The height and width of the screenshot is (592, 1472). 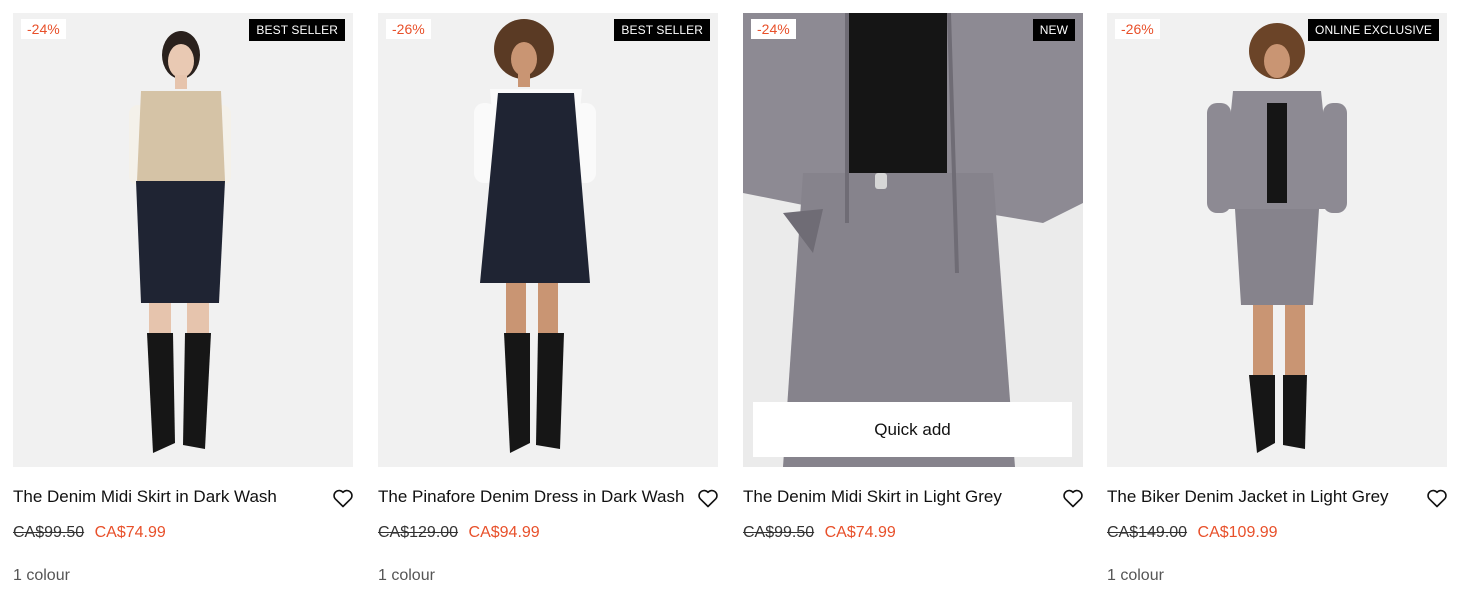 I want to click on online-exclusive-badge: ONLINE EXCLUSIVE, so click(x=1373, y=30).